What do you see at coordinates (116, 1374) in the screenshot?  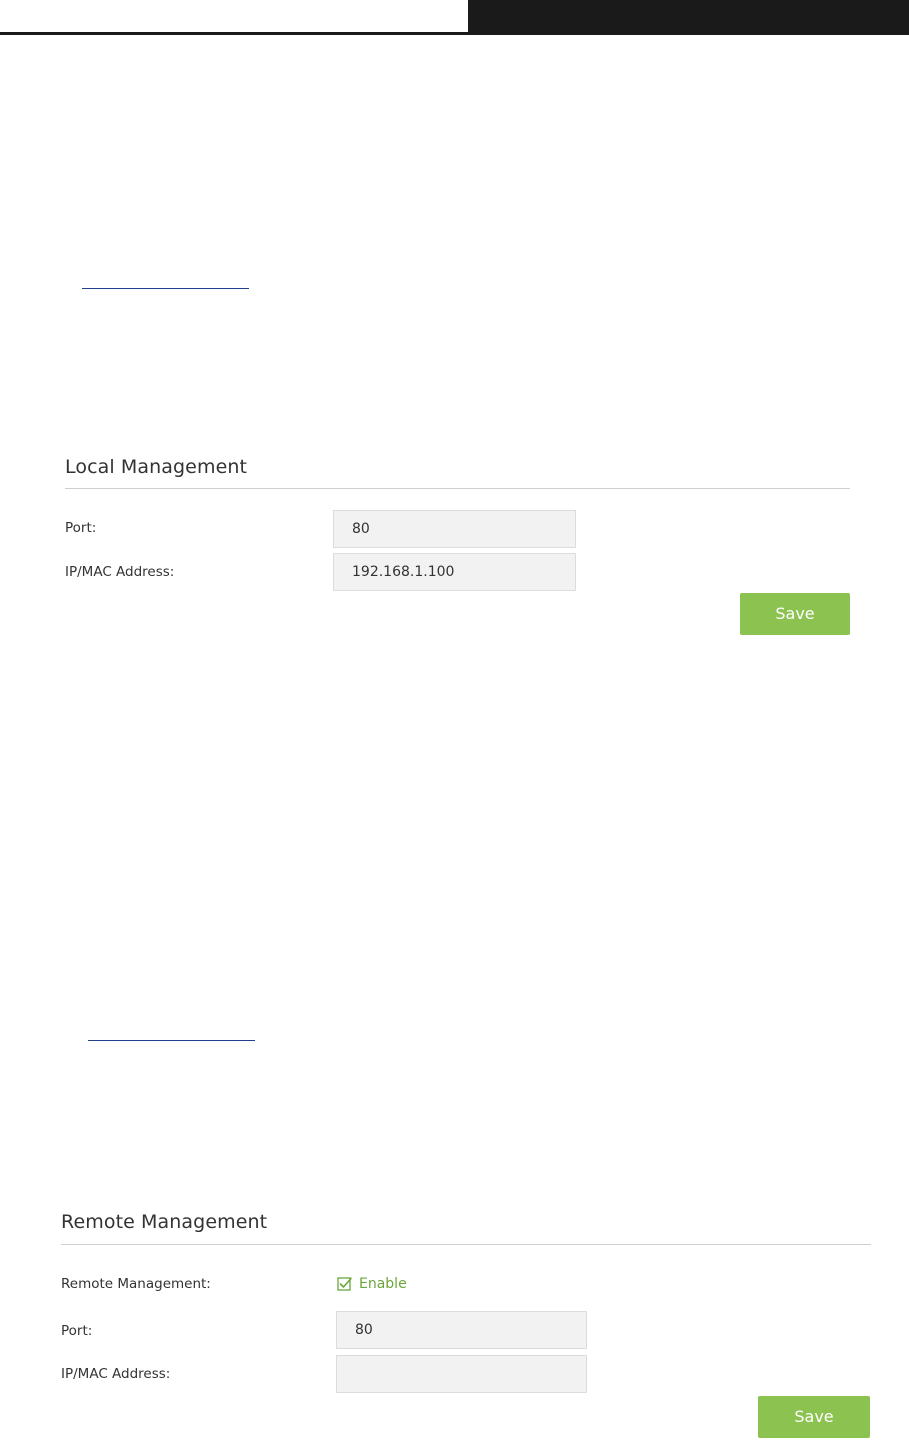 I see `remote-ipmac-label: IP/MAC Address:` at bounding box center [116, 1374].